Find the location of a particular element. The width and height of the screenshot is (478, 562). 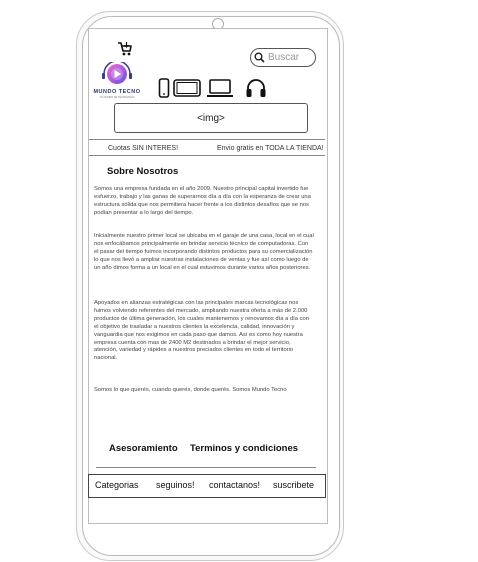

banner-image: <img> is located at coordinates (211, 118).